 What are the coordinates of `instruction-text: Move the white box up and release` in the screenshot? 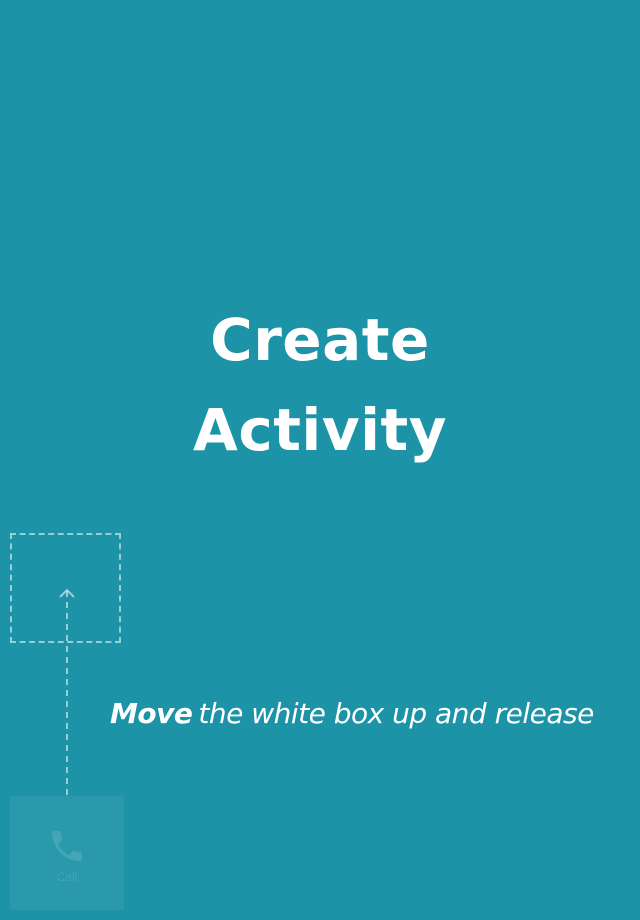 It's located at (370, 714).